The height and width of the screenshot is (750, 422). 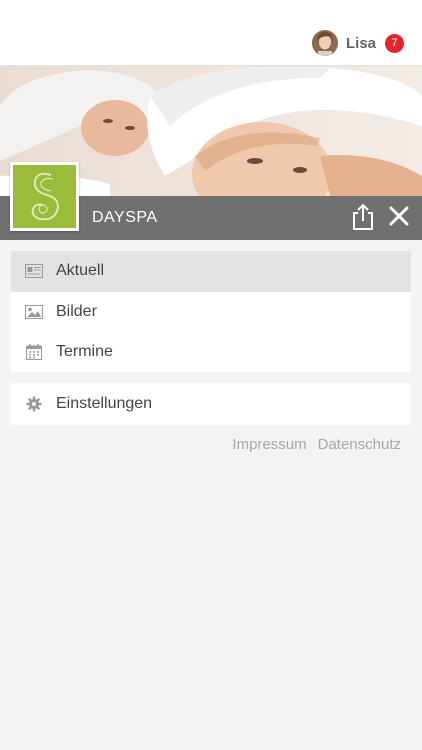 What do you see at coordinates (104, 403) in the screenshot?
I see `menu-item-label: Einstellungen` at bounding box center [104, 403].